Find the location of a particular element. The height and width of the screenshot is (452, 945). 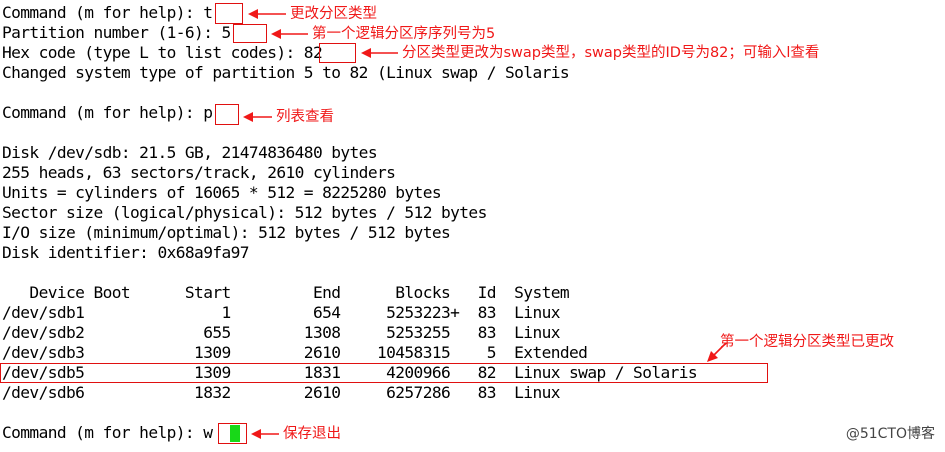

annotation-change-type: 更改分区类型 is located at coordinates (333, 14).